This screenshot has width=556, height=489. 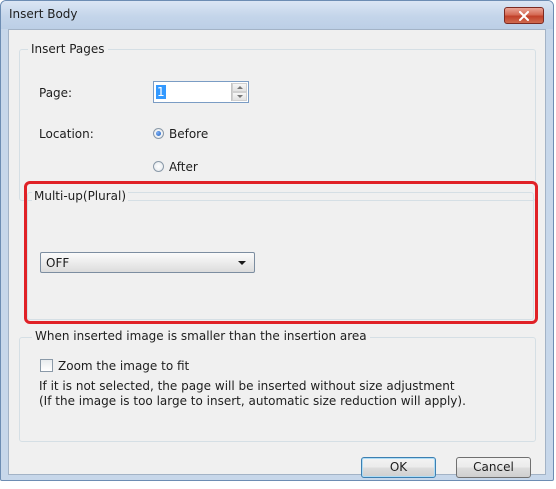 I want to click on zoom-to-fit-checkbox, so click(x=46, y=365).